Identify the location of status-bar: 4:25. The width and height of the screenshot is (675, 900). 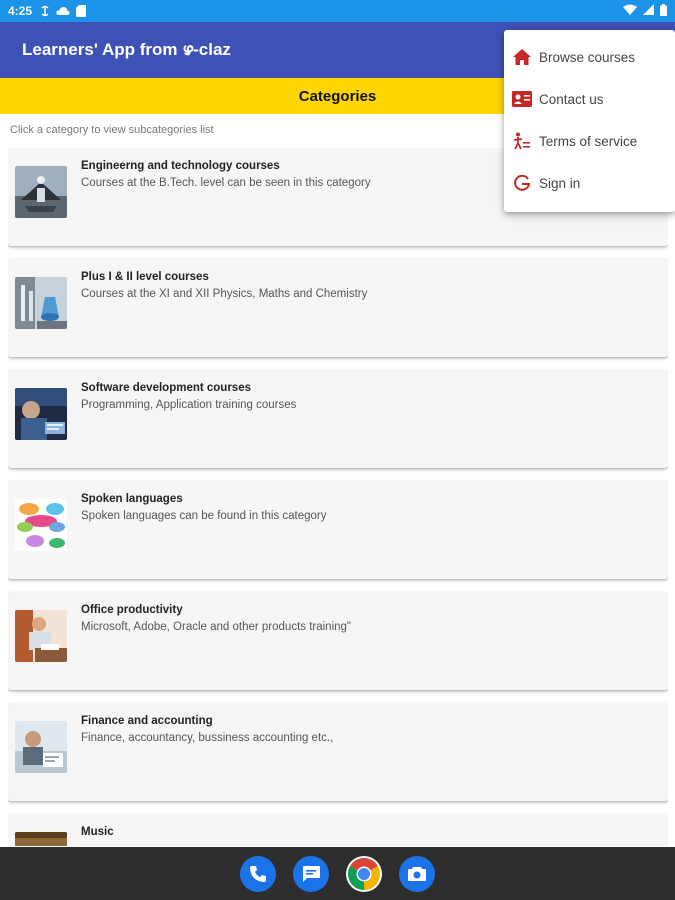
(337, 11).